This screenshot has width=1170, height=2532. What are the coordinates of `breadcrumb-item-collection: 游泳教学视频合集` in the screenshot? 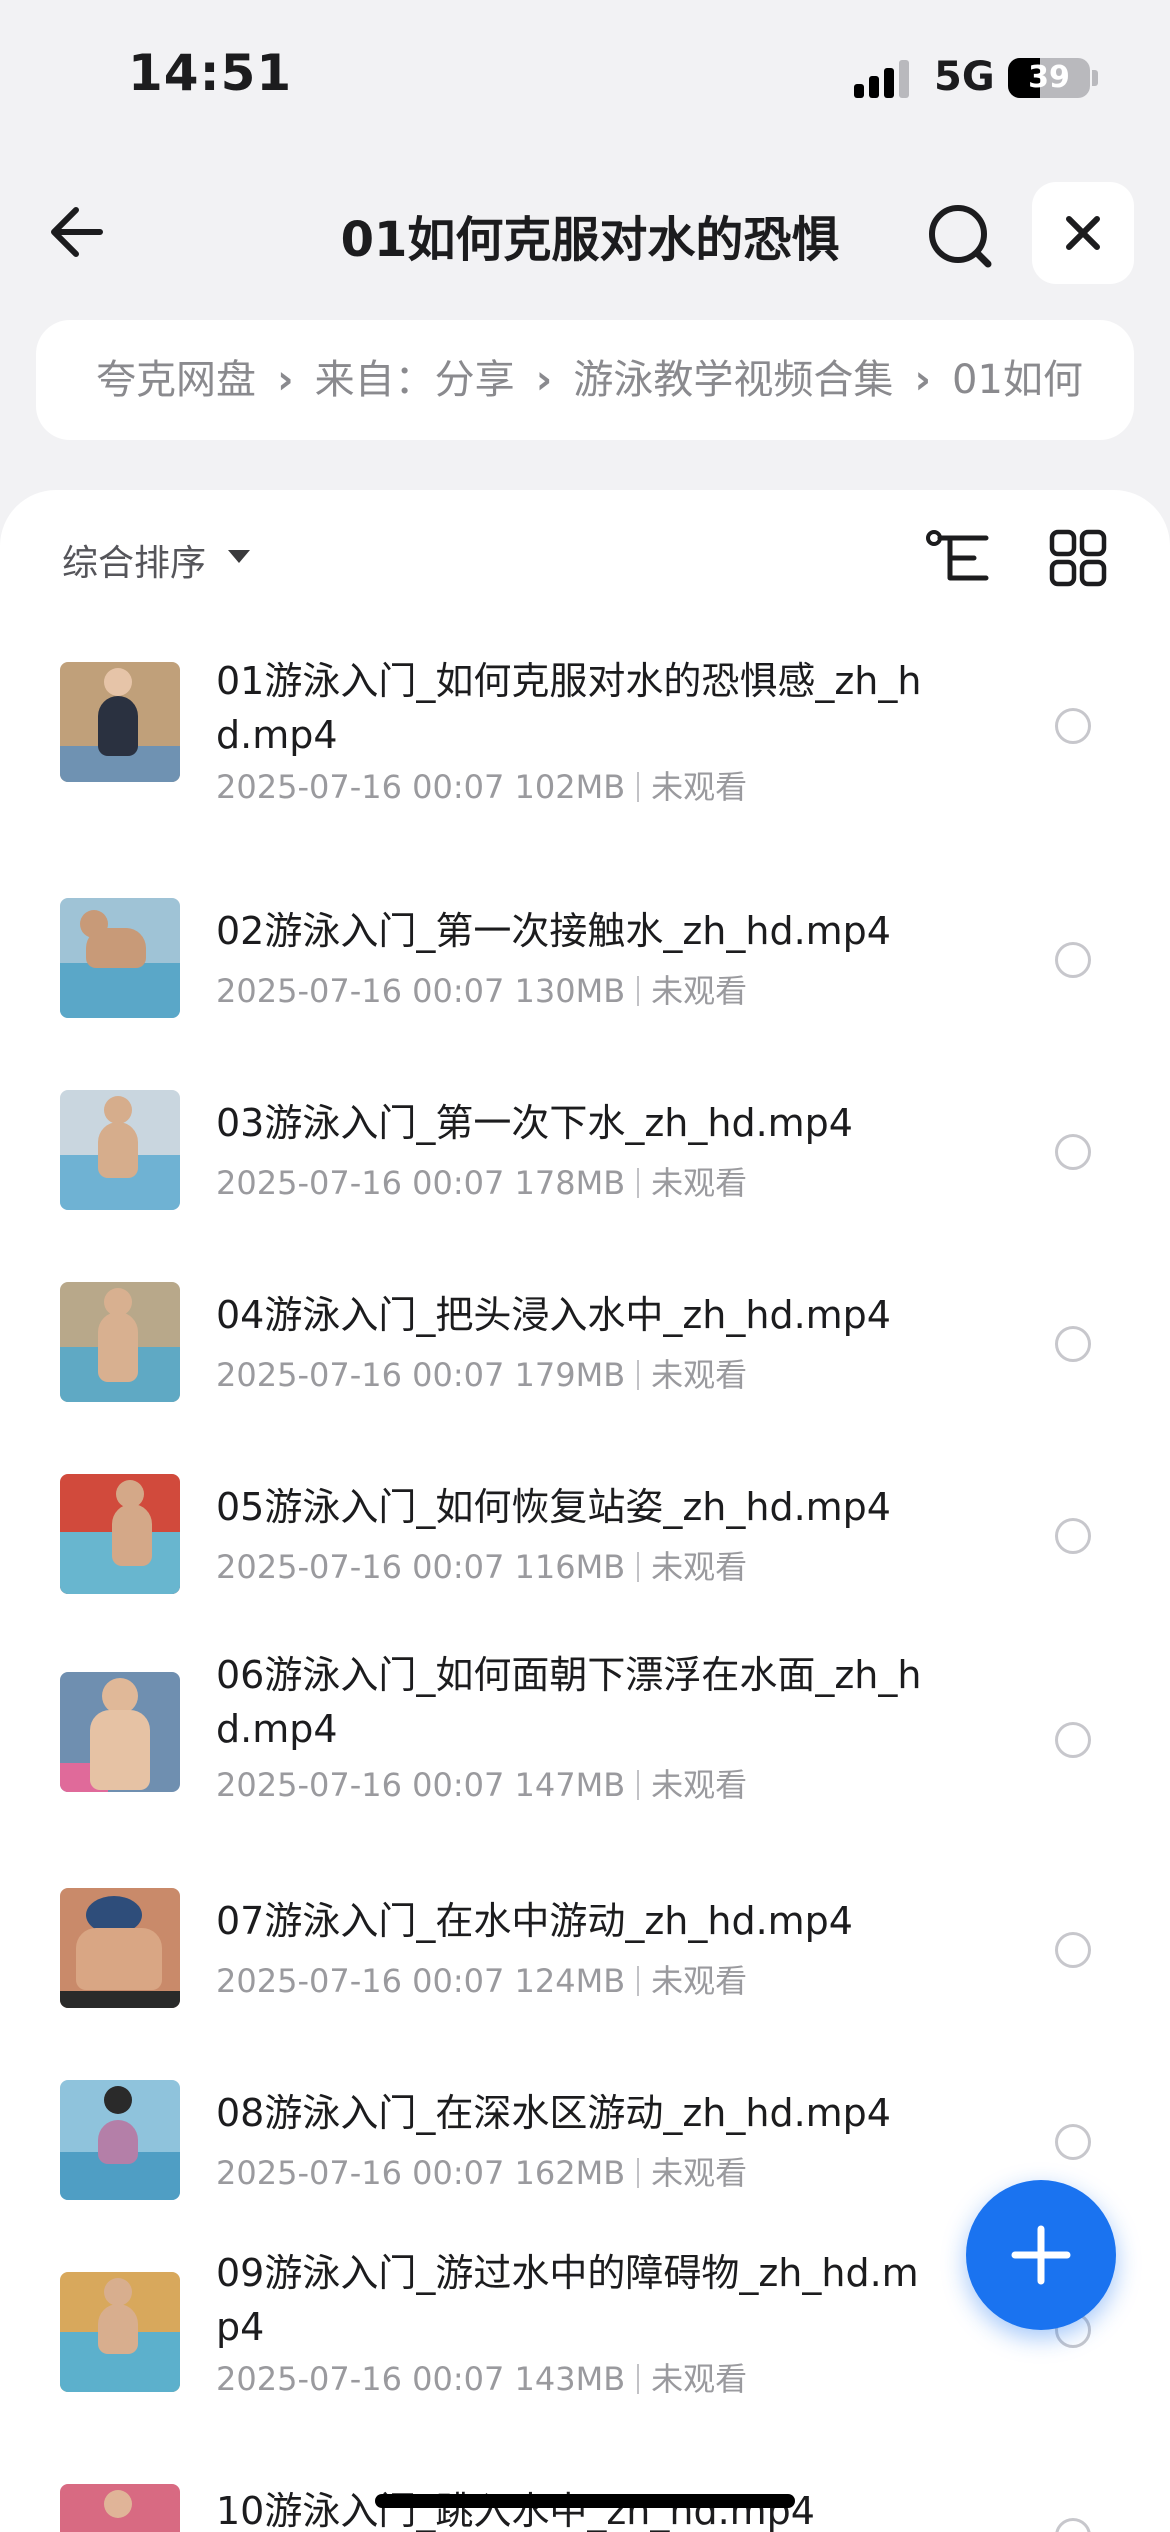 It's located at (733, 380).